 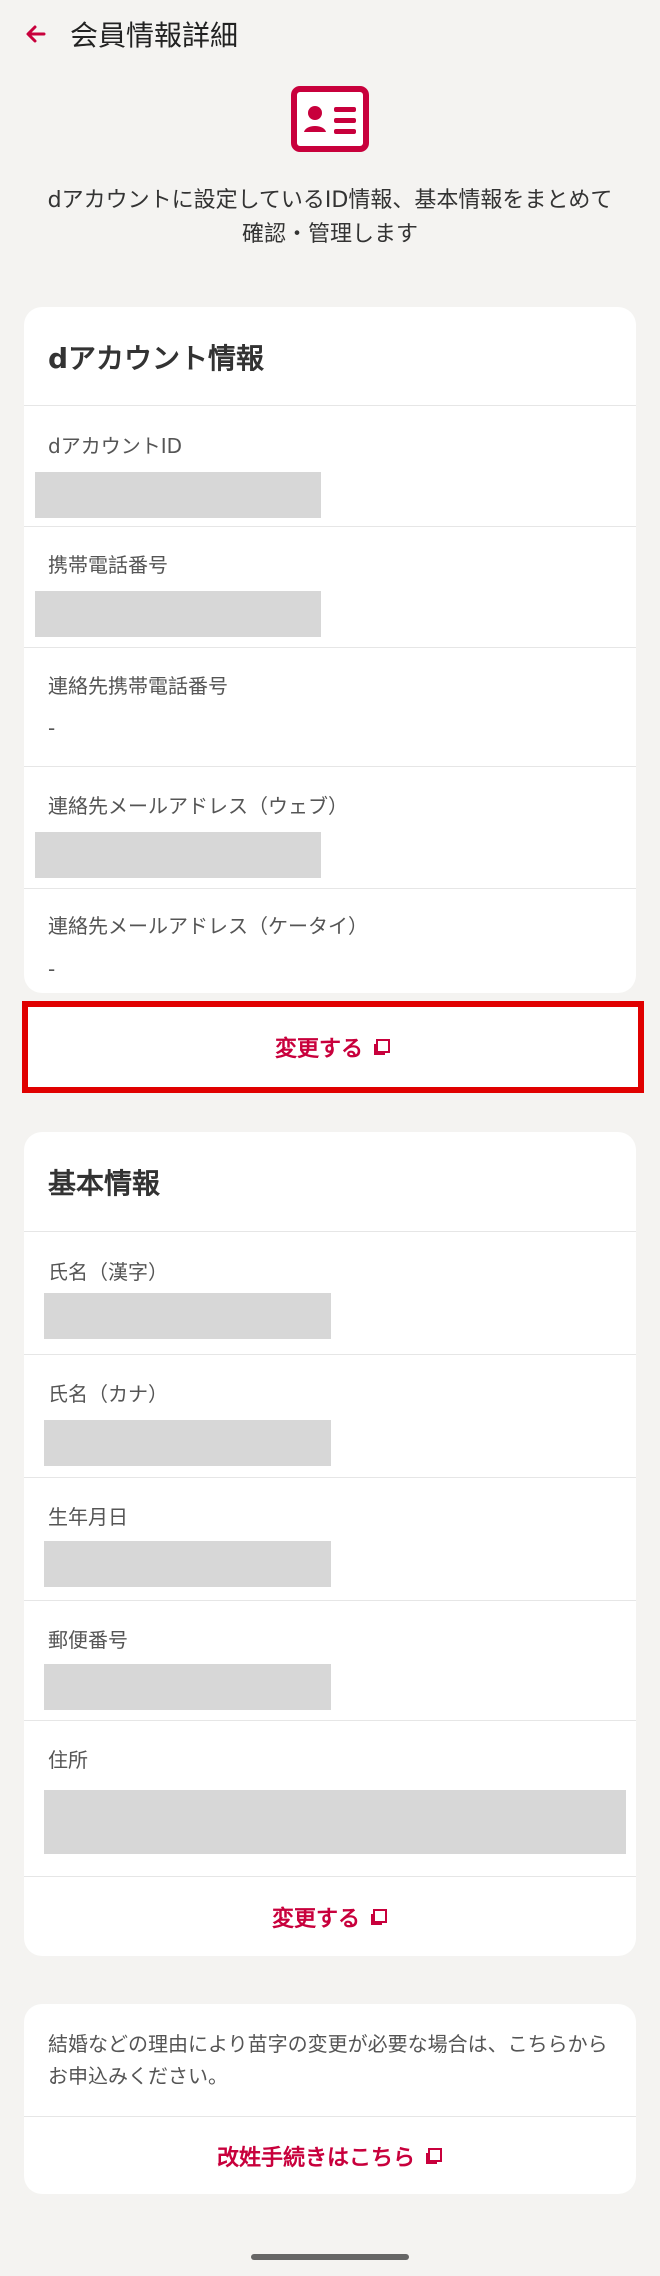 I want to click on masked-name-kana, so click(x=187, y=1443).